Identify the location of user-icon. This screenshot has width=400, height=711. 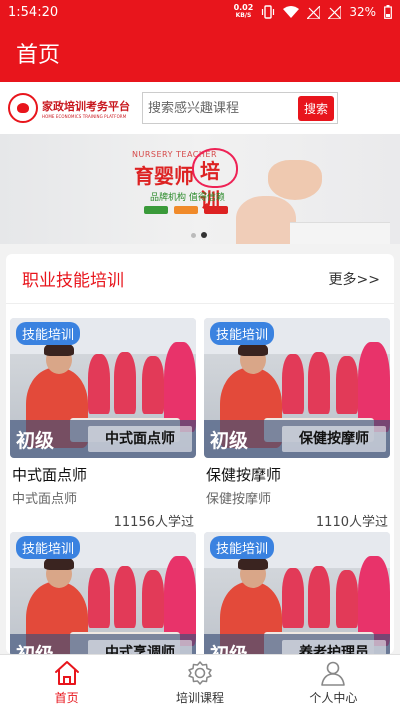
(333, 673).